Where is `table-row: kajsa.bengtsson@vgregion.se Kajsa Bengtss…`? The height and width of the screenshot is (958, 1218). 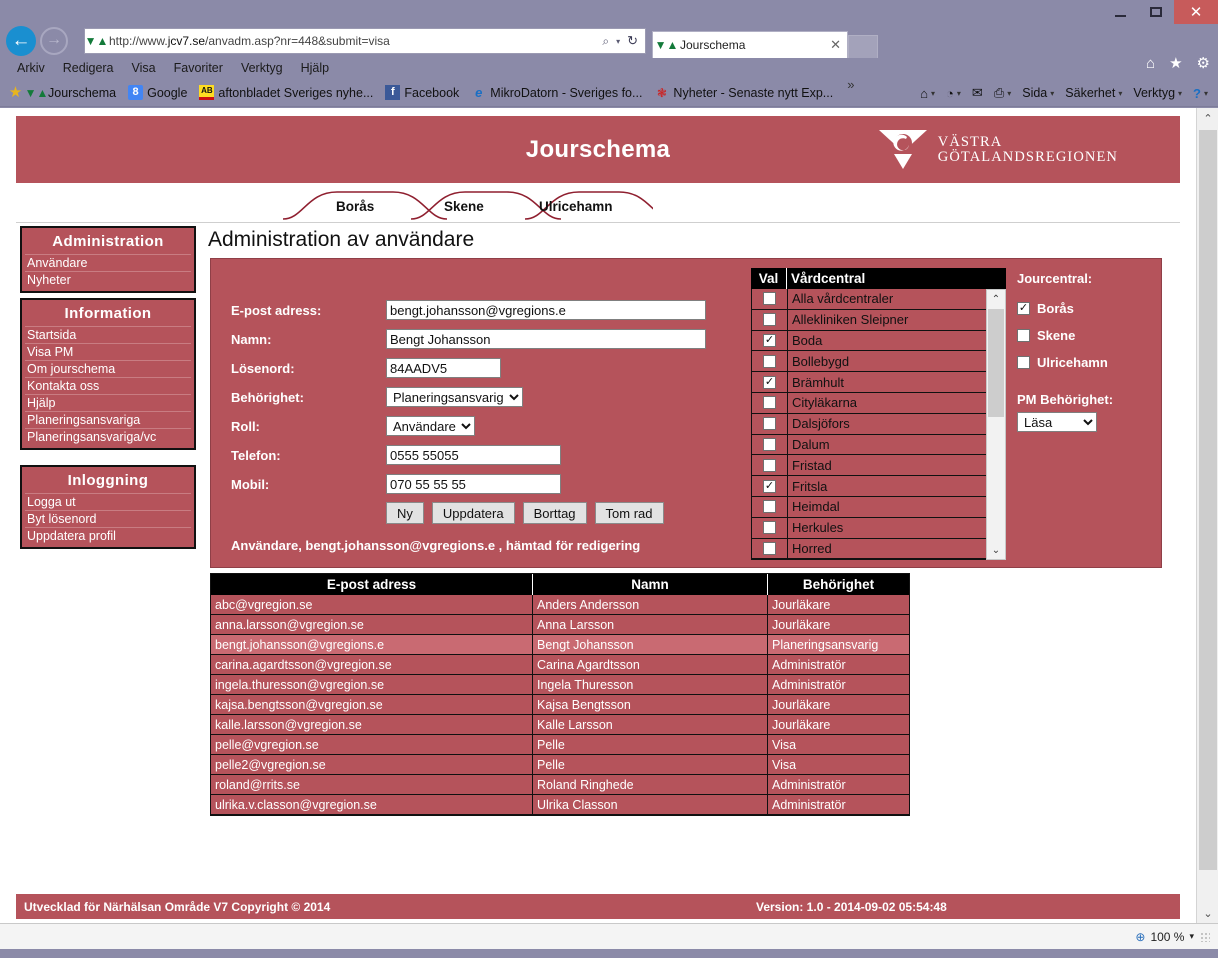 table-row: kajsa.bengtsson@vgregion.se Kajsa Bengtss… is located at coordinates (560, 705).